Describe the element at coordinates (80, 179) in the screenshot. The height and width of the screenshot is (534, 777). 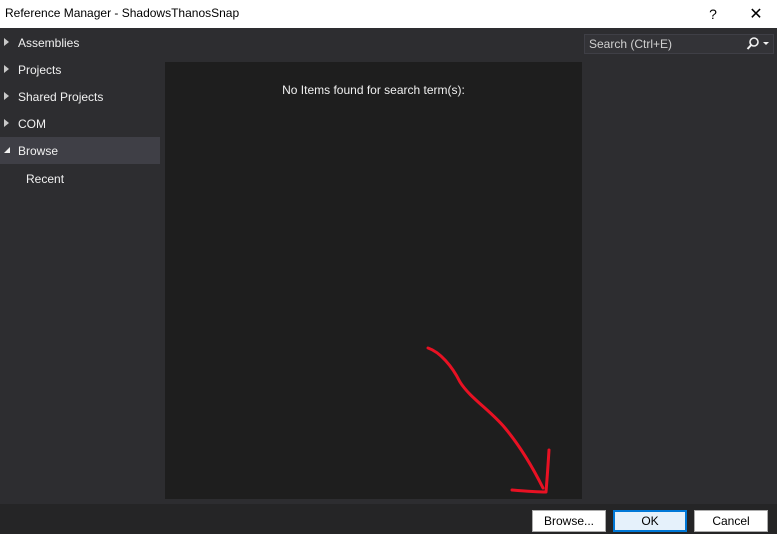
I see `sidebar-item-recent: Recent` at that location.